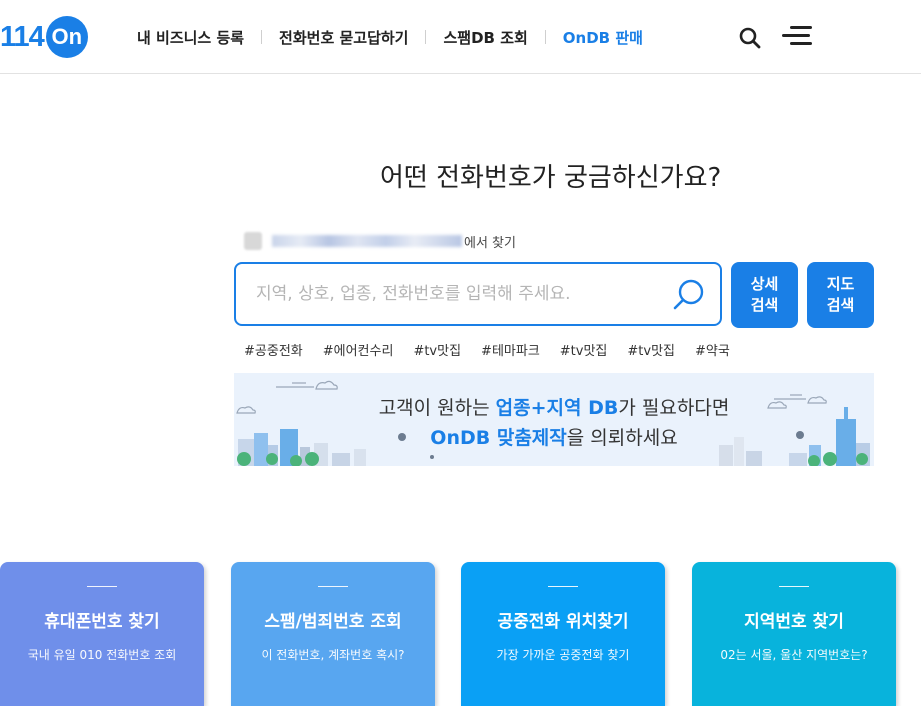 Image resolution: width=921 pixels, height=706 pixels. I want to click on banner-line-2: OnDB 맞춤제작을 의뢰하세요, so click(554, 436).